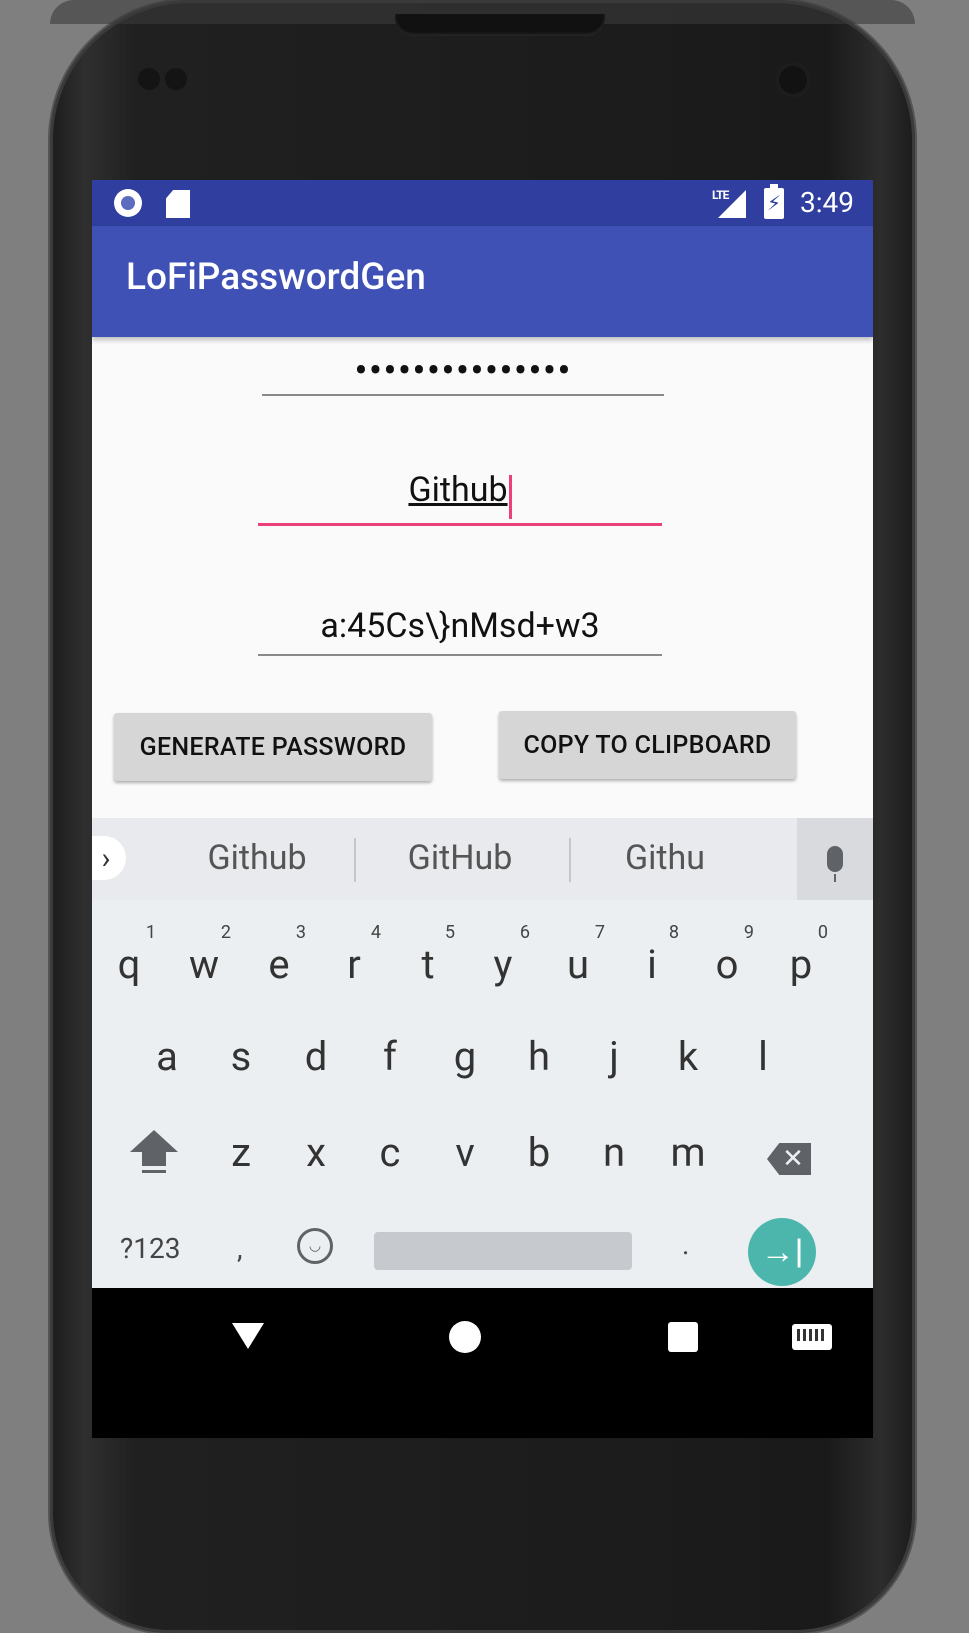  Describe the element at coordinates (614, 1152) in the screenshot. I see `key-n: n` at that location.